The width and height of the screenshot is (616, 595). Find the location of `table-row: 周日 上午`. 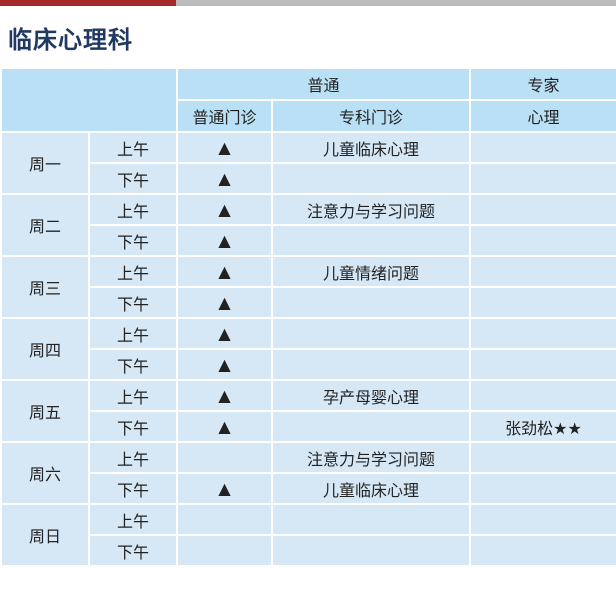

table-row: 周日 上午 is located at coordinates (308, 535).